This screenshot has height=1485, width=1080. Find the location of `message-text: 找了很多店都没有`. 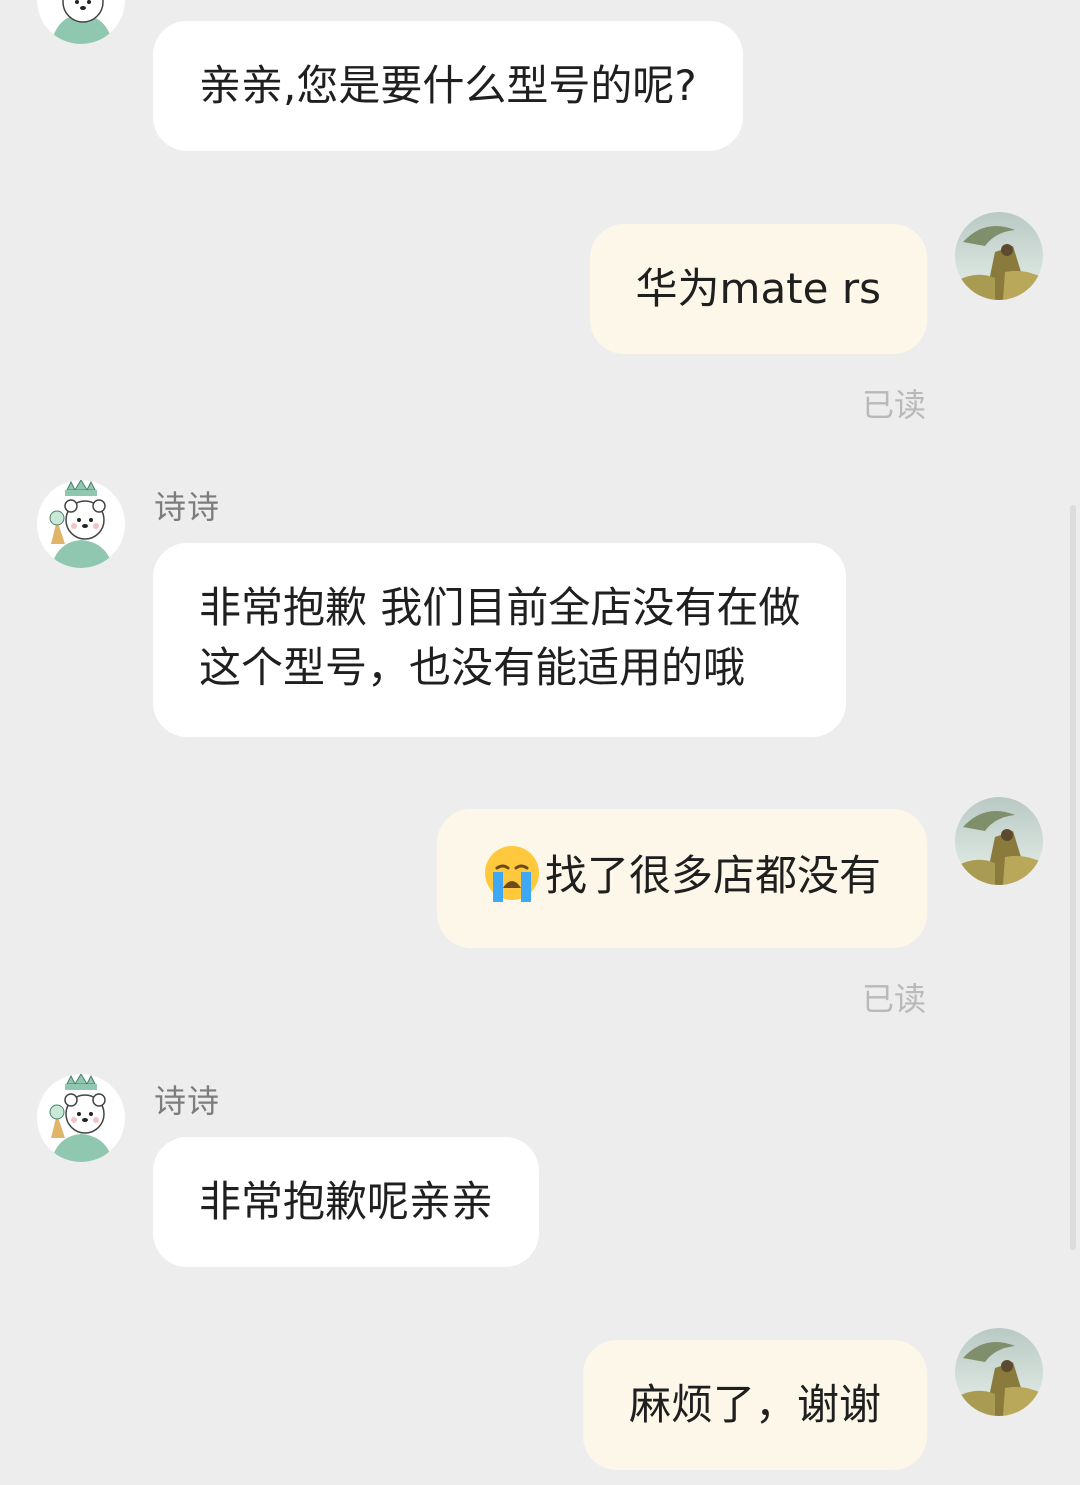

message-text: 找了很多店都没有 is located at coordinates (712, 875).